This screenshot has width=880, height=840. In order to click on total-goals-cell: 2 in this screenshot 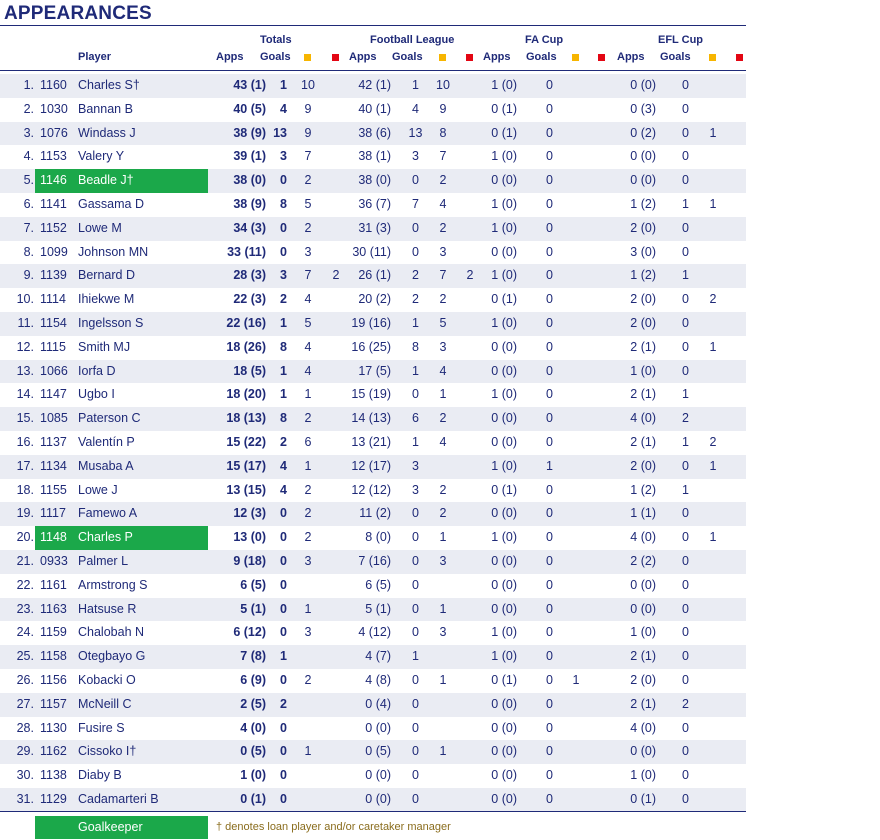, I will do `click(283, 441)`.